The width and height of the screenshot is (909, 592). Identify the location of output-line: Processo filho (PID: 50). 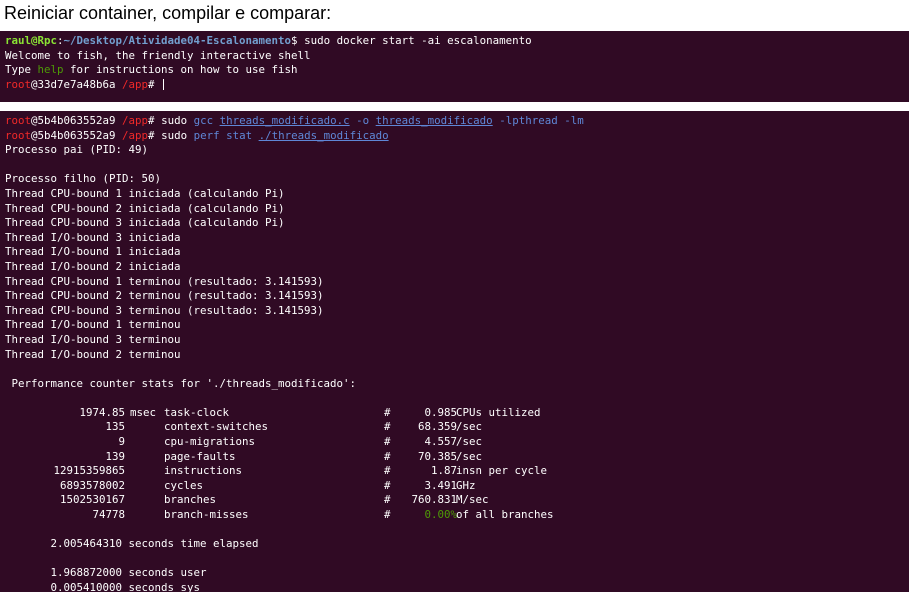
(83, 179).